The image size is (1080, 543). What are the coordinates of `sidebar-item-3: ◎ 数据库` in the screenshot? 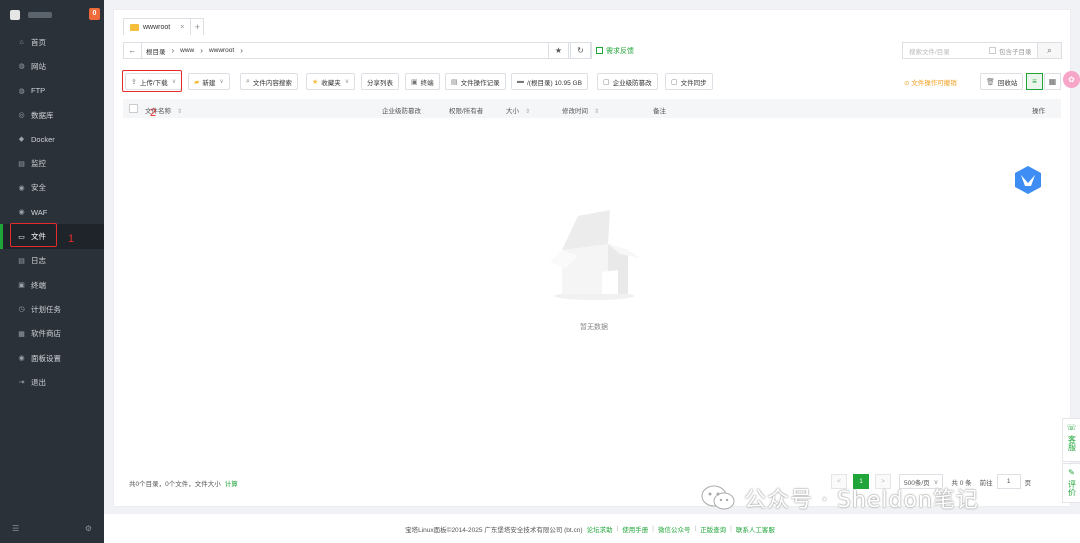 It's located at (52, 115).